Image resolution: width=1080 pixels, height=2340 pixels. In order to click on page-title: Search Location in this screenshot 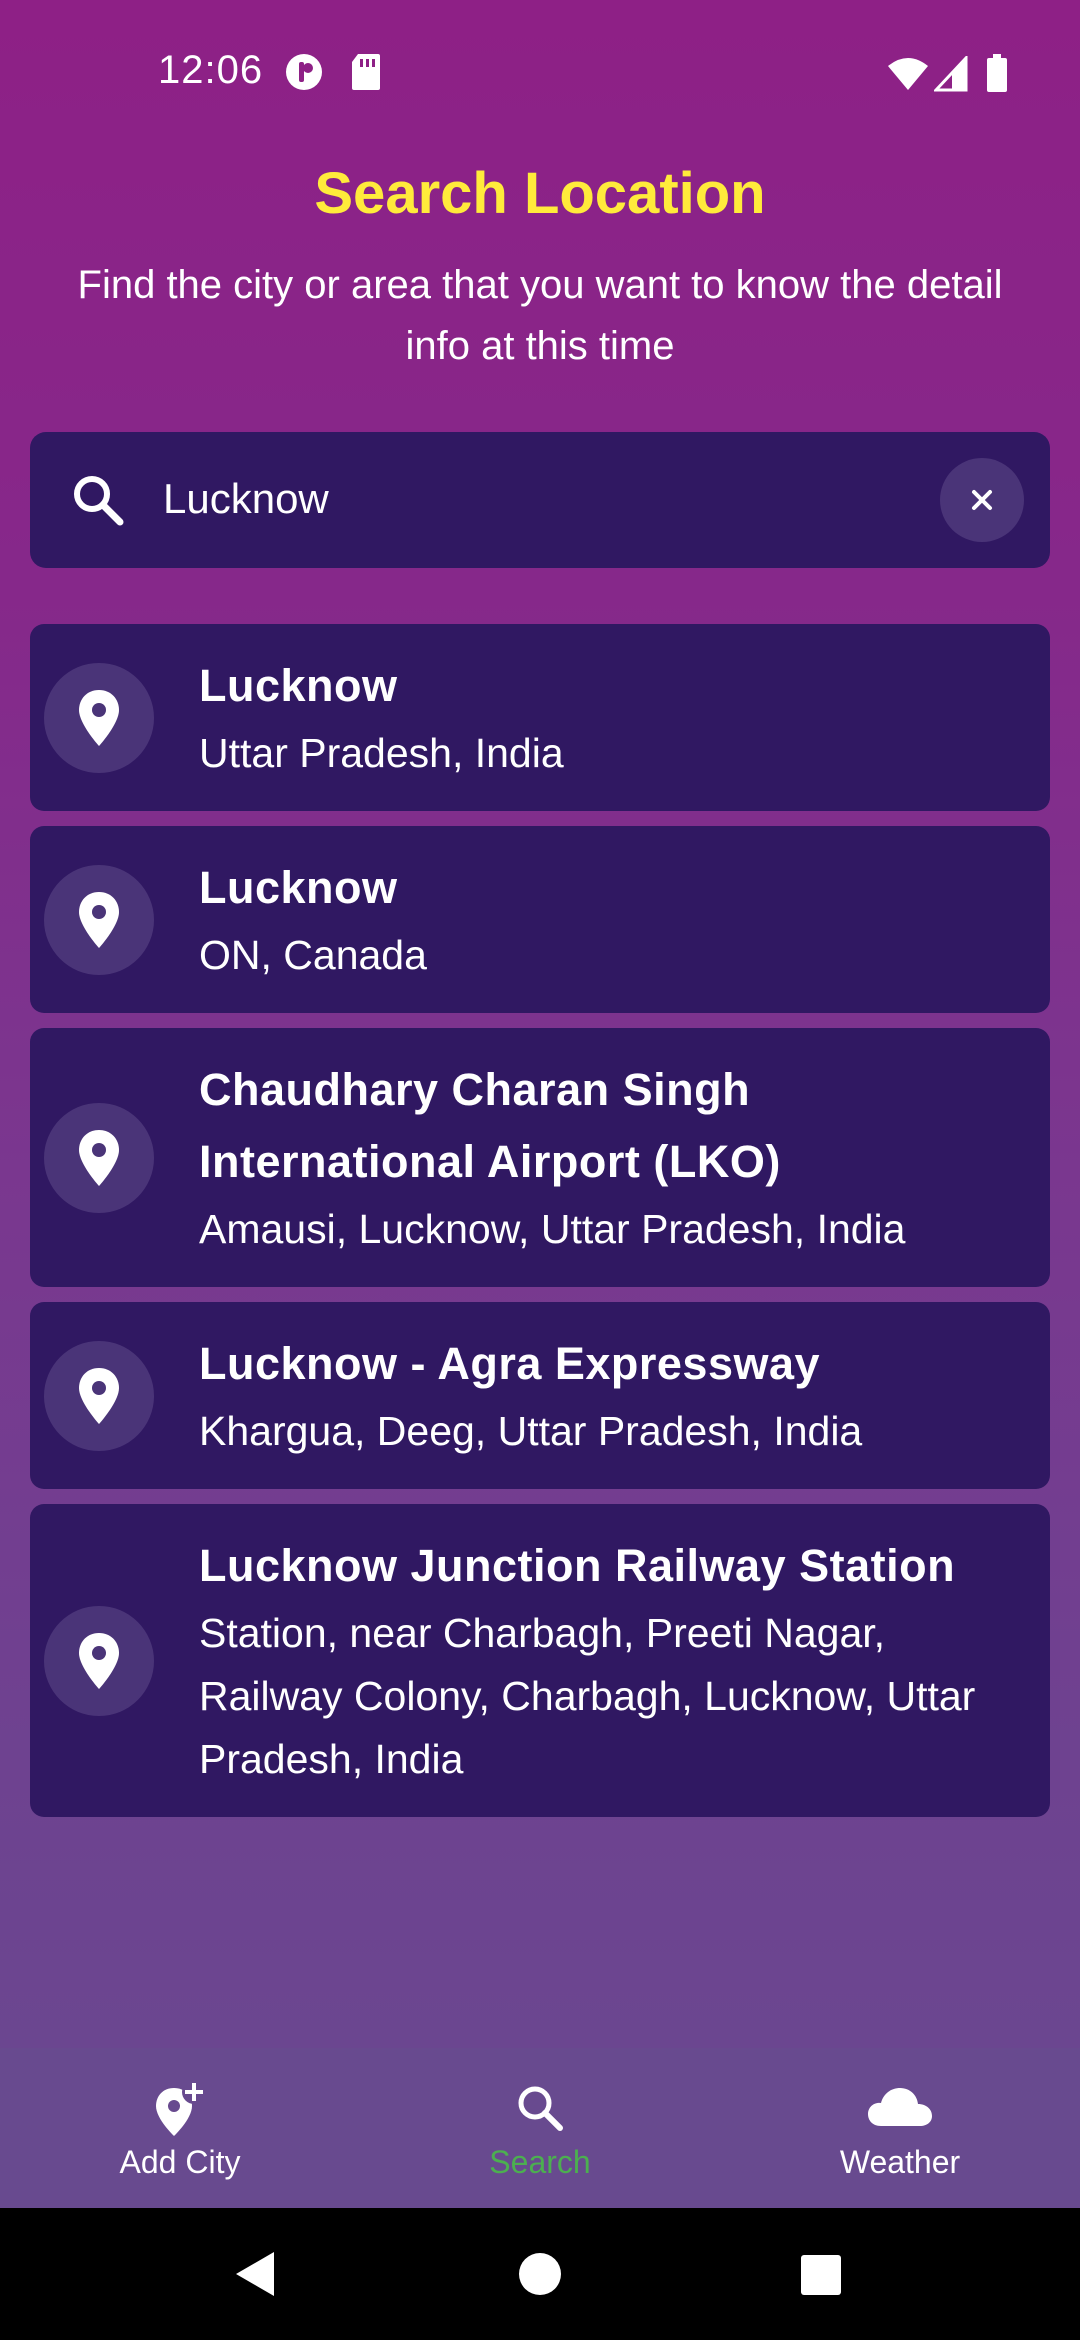, I will do `click(540, 193)`.